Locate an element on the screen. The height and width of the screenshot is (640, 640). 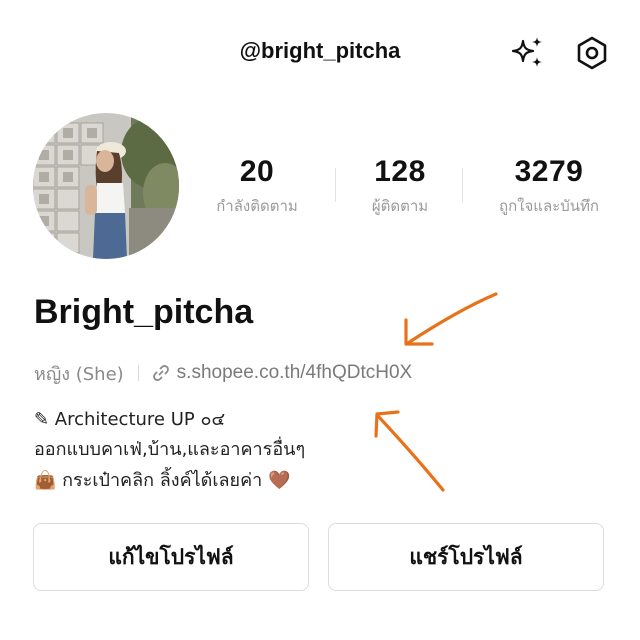
stat-following-label: กำลังติดตาม is located at coordinates (257, 206).